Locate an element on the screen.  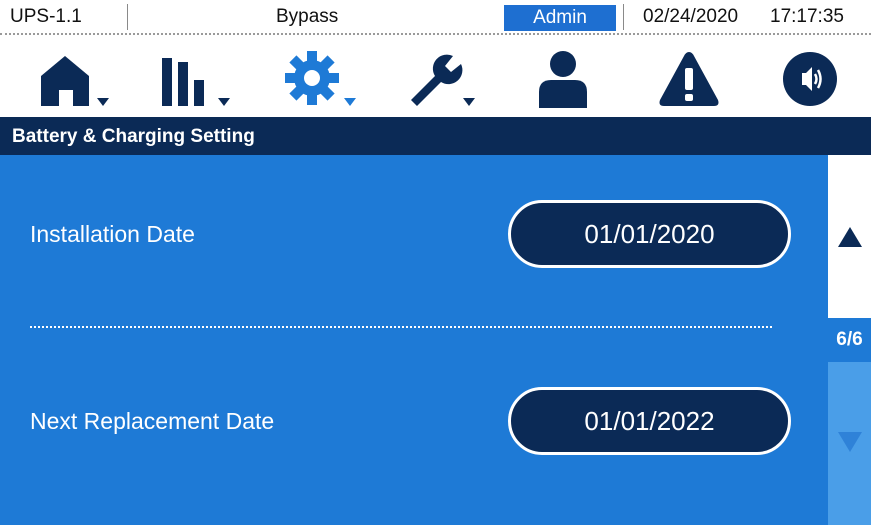
scroll-up-button is located at coordinates (849, 236).